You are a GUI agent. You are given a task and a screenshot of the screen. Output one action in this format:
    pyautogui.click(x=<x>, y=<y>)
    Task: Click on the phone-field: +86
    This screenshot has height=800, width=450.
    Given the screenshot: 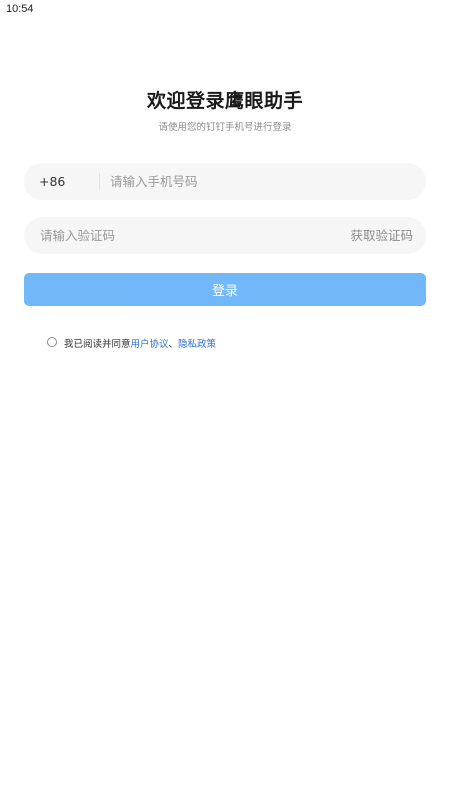 What is the action you would take?
    pyautogui.click(x=225, y=181)
    